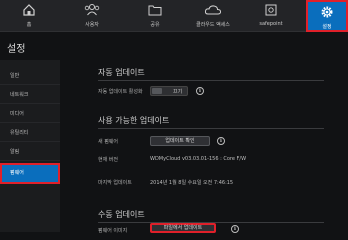  What do you see at coordinates (30, 173) in the screenshot?
I see `sidebar-item-firmware: 펌웨어` at bounding box center [30, 173].